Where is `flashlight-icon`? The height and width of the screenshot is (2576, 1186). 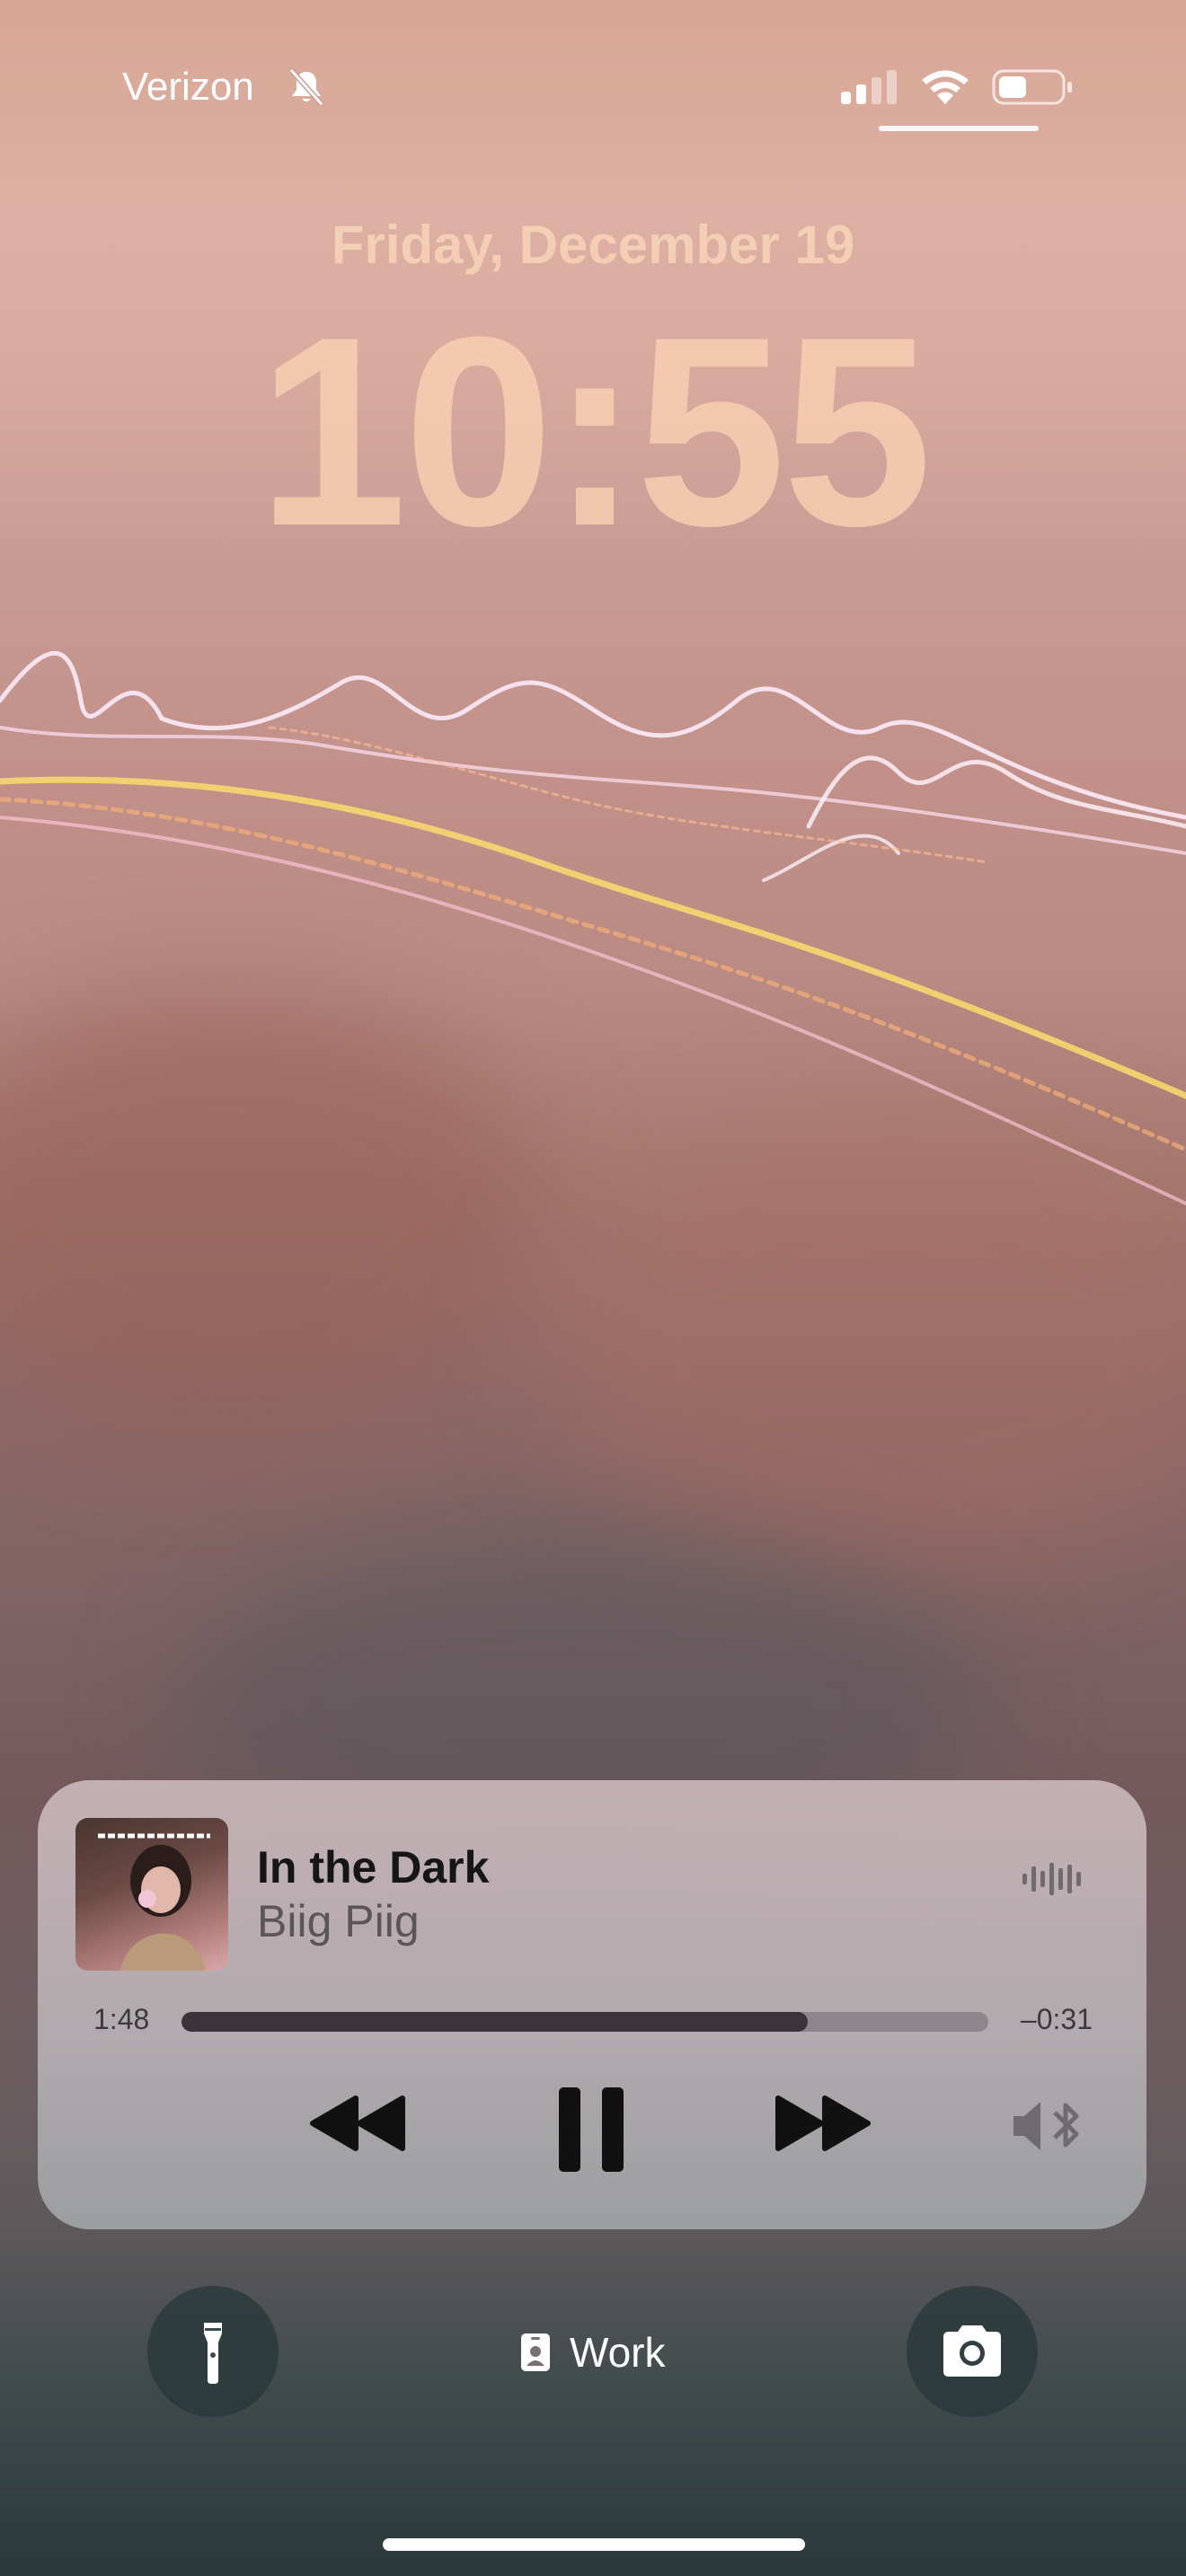 flashlight-icon is located at coordinates (213, 2353).